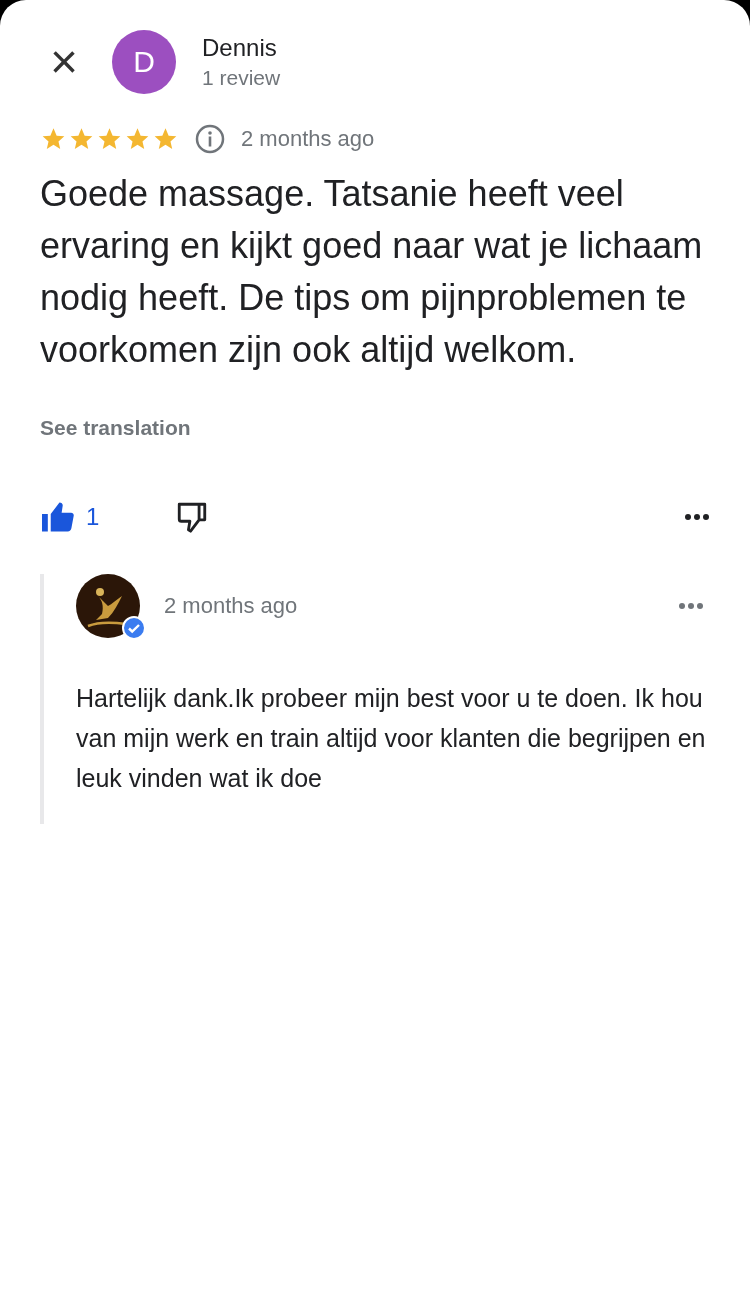  Describe the element at coordinates (210, 139) in the screenshot. I see `info-icon` at that location.